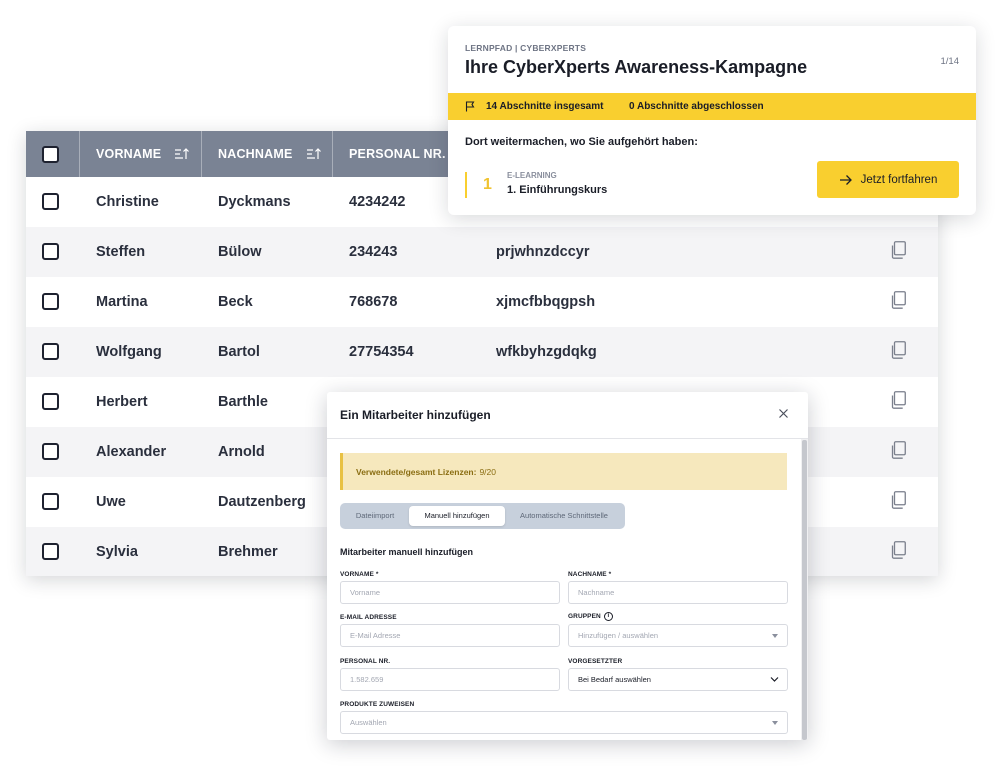 The width and height of the screenshot is (1002, 766). I want to click on cell-nachname: Arnold, so click(241, 452).